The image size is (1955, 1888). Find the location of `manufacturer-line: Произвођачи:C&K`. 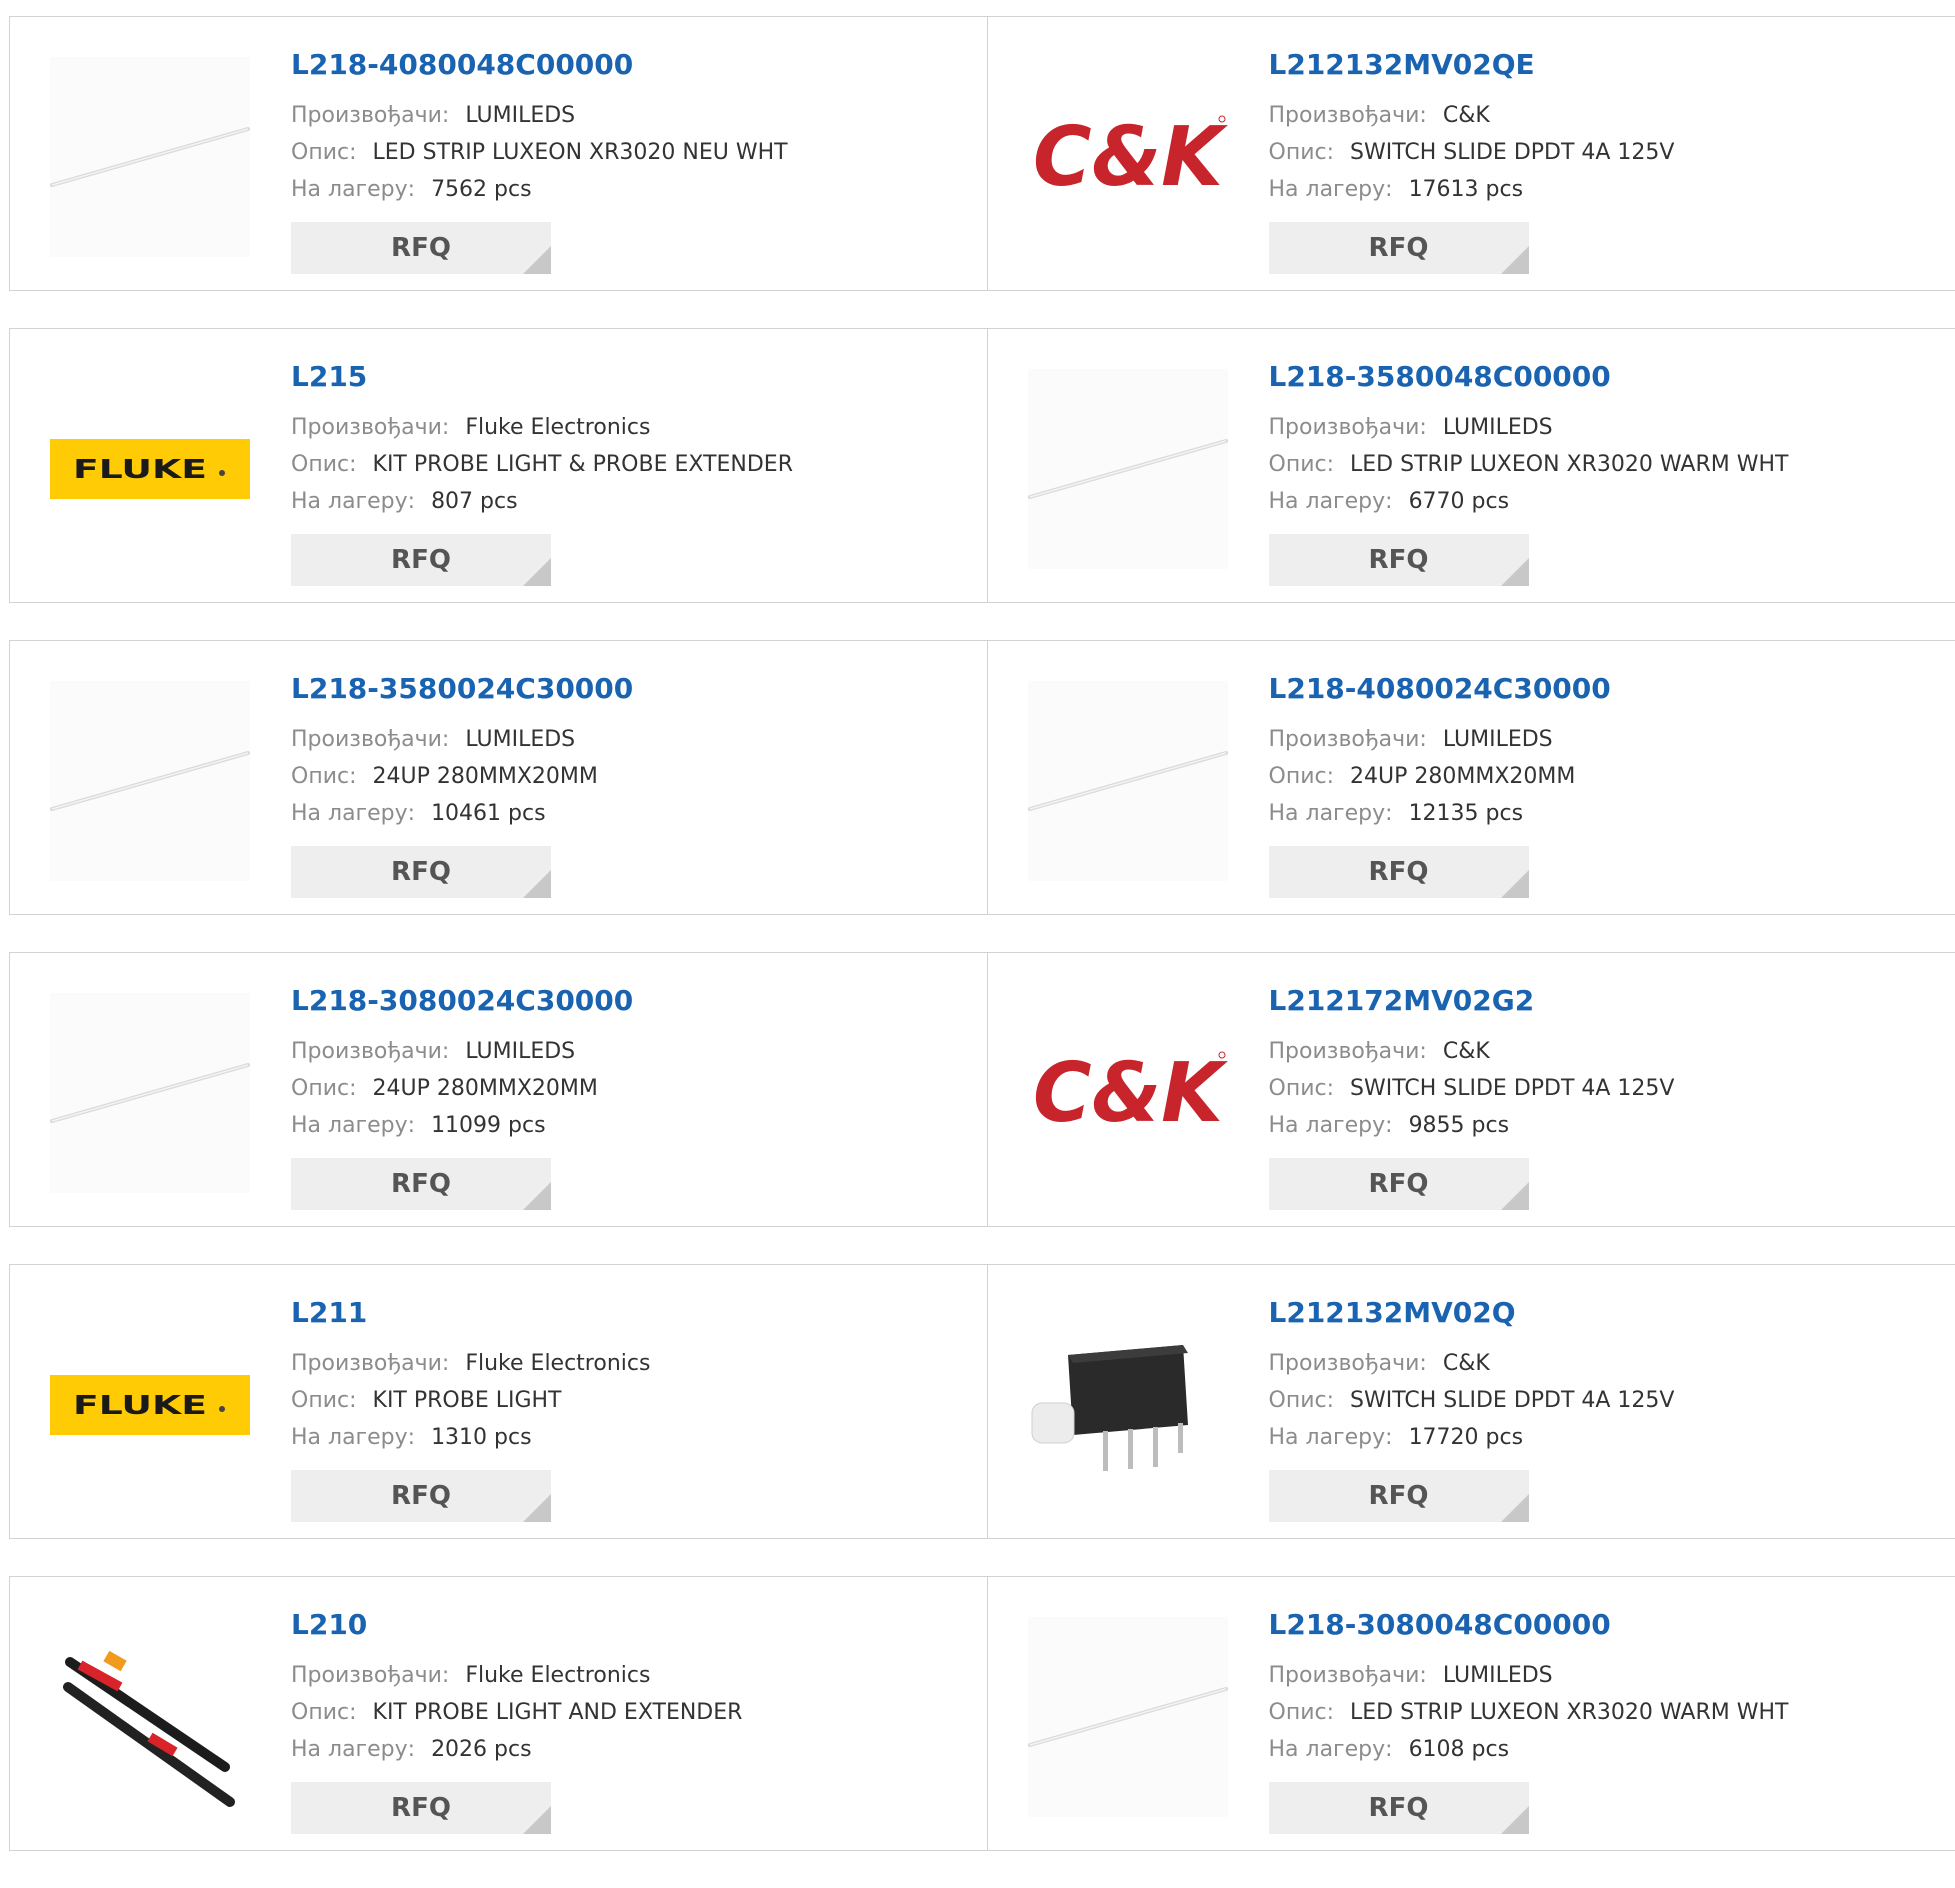

manufacturer-line: Произвођачи:C&K is located at coordinates (1472, 1051).